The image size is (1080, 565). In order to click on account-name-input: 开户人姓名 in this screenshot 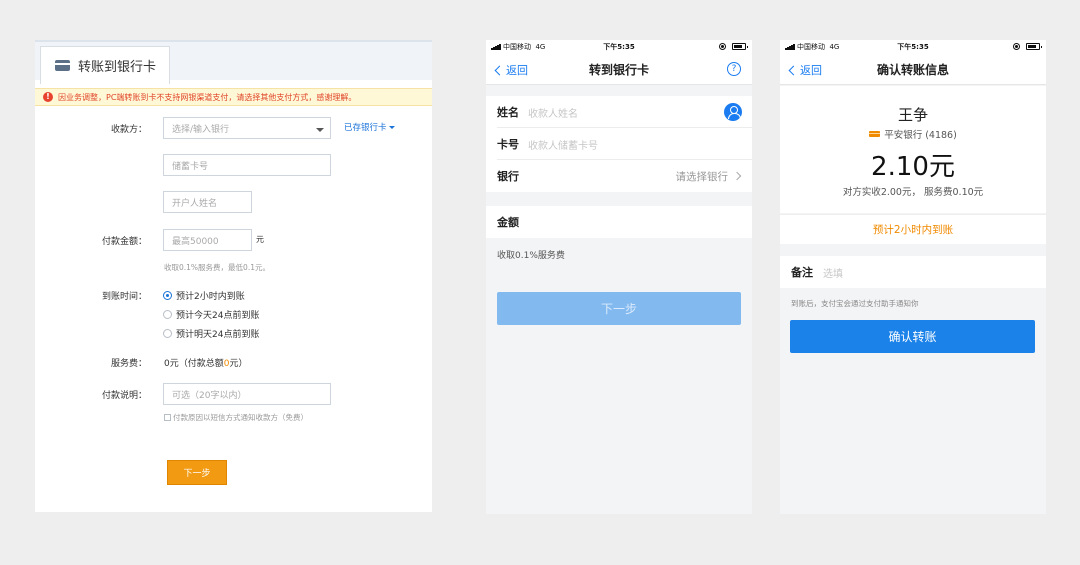, I will do `click(207, 202)`.